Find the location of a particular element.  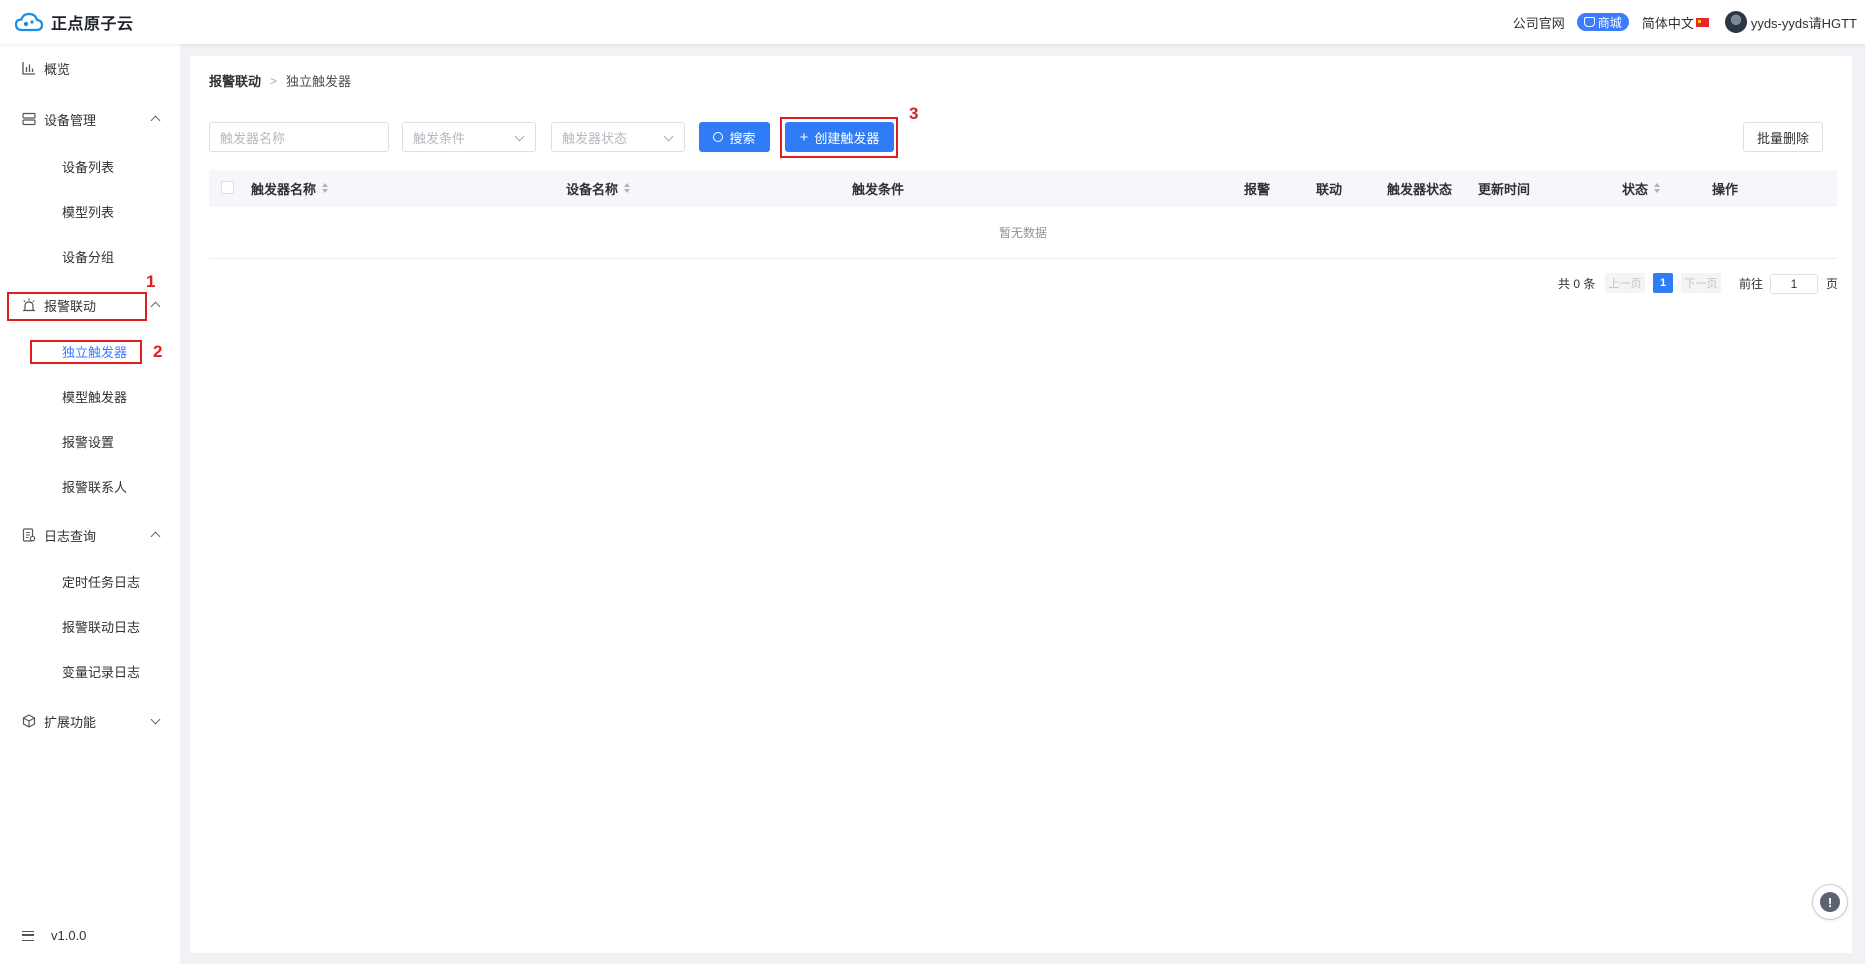

sidebar-item-variable-record-log: 变量记录日志 is located at coordinates (90, 671).